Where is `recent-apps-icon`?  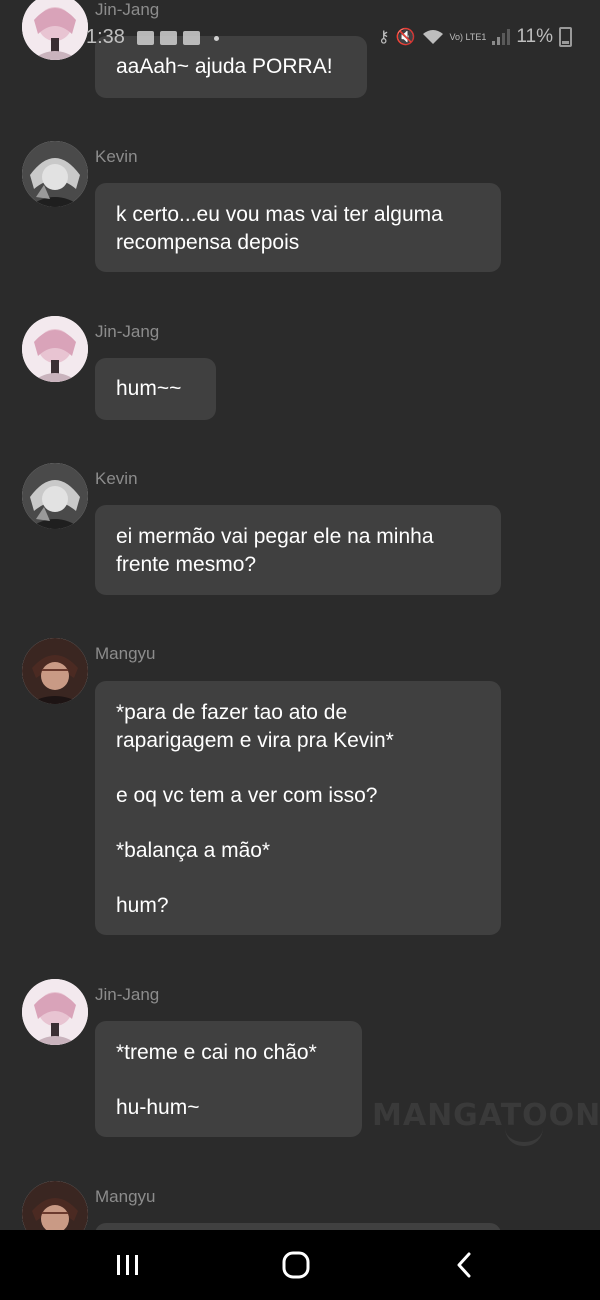
recent-apps-icon is located at coordinates (127, 1265).